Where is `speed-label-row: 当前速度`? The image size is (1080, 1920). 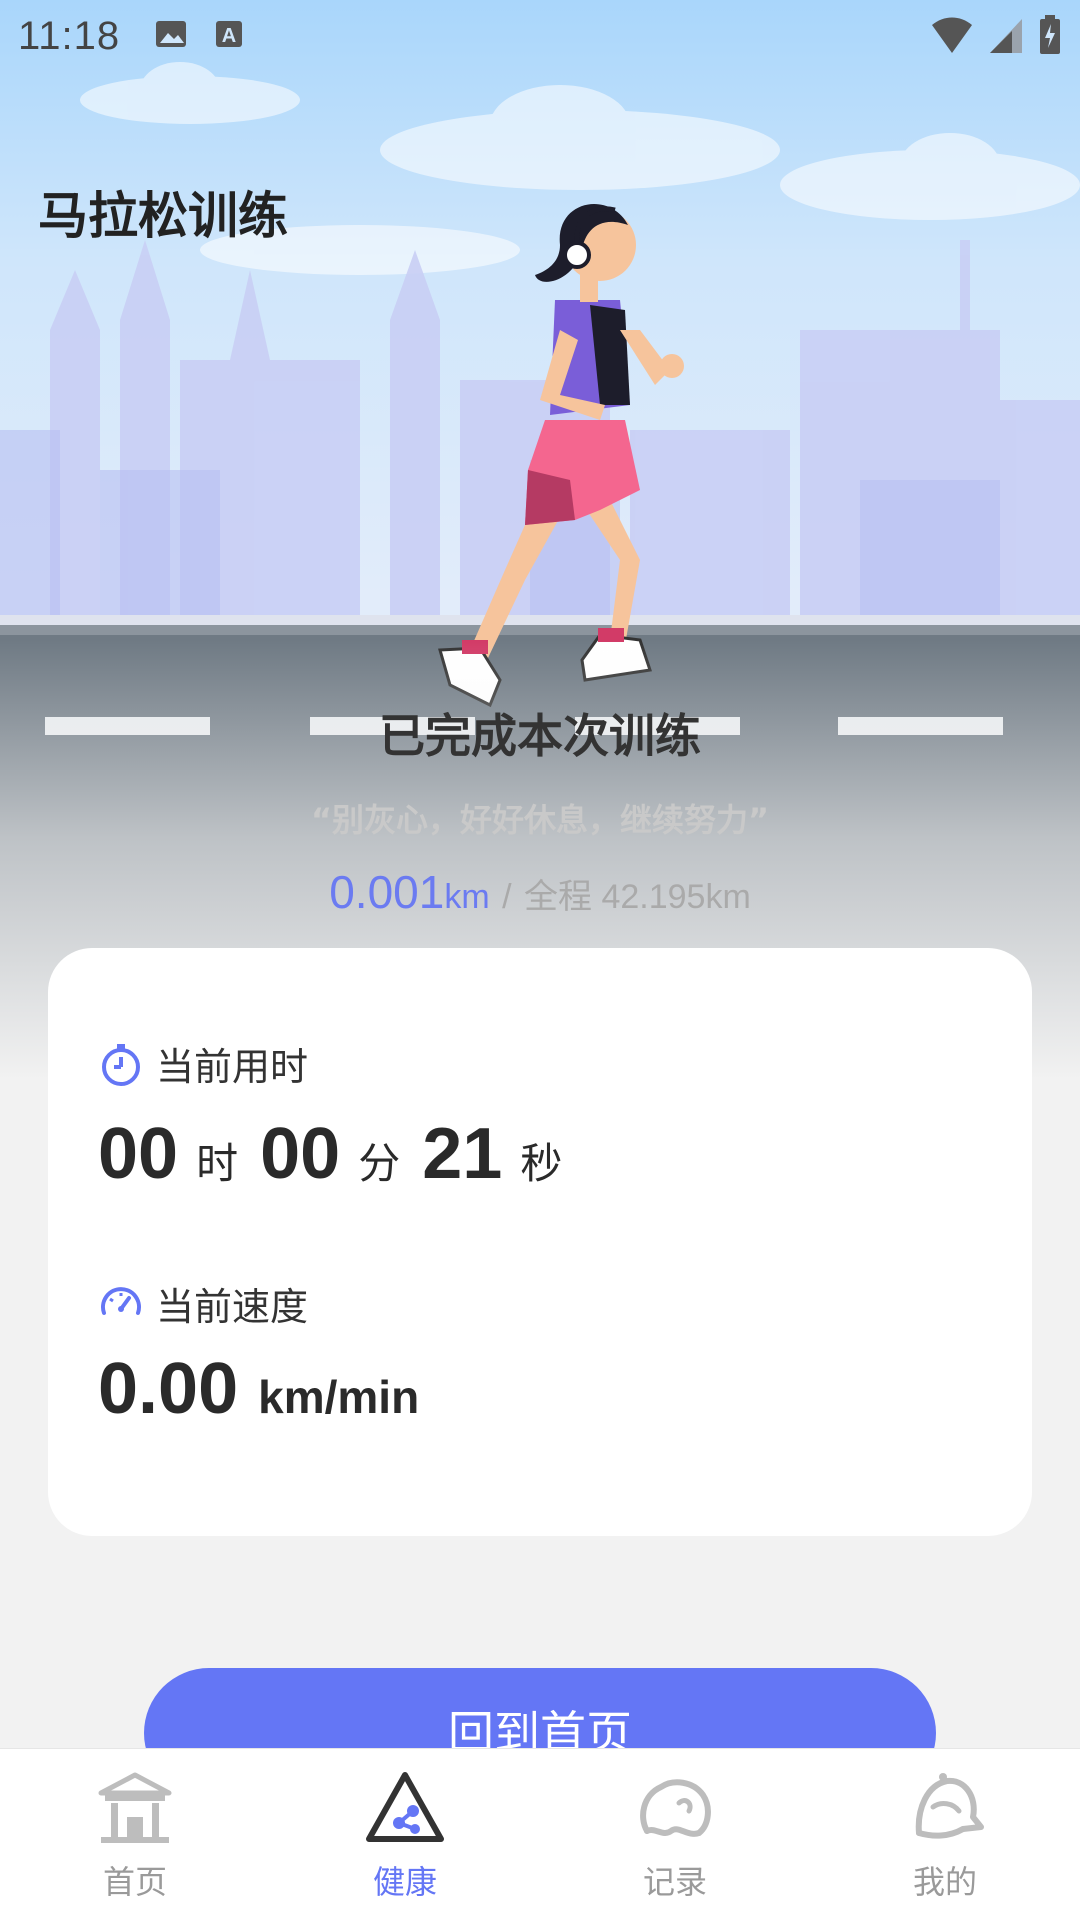
speed-label-row: 当前速度 is located at coordinates (203, 1303).